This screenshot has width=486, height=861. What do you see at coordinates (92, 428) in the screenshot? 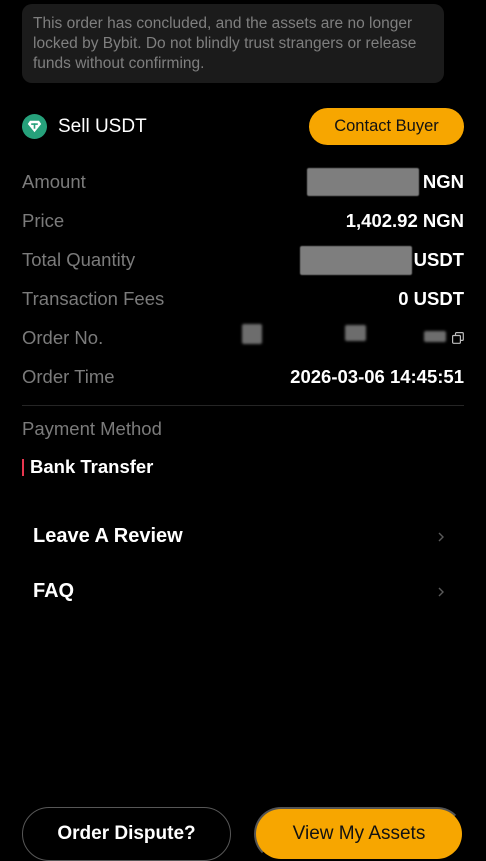
I see `payment-method-label: Payment Method` at bounding box center [92, 428].